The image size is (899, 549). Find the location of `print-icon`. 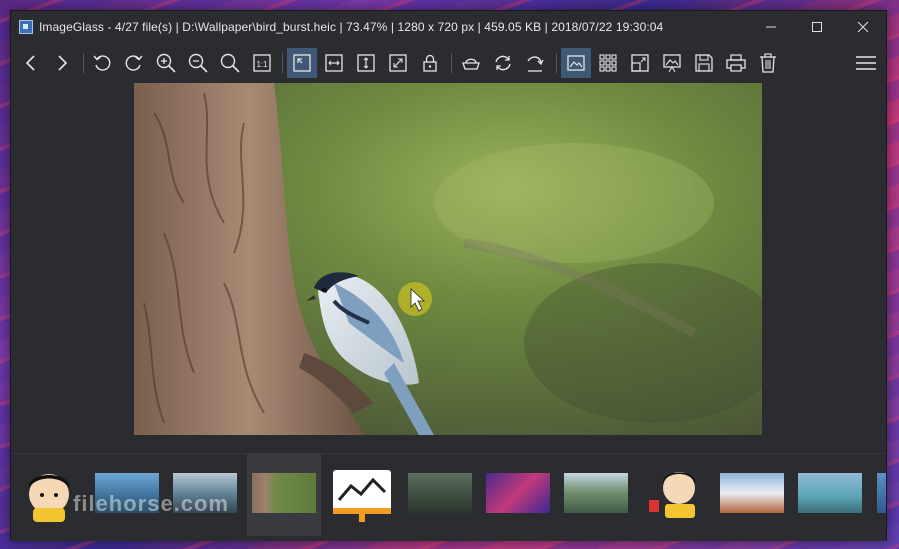

print-icon is located at coordinates (736, 63).